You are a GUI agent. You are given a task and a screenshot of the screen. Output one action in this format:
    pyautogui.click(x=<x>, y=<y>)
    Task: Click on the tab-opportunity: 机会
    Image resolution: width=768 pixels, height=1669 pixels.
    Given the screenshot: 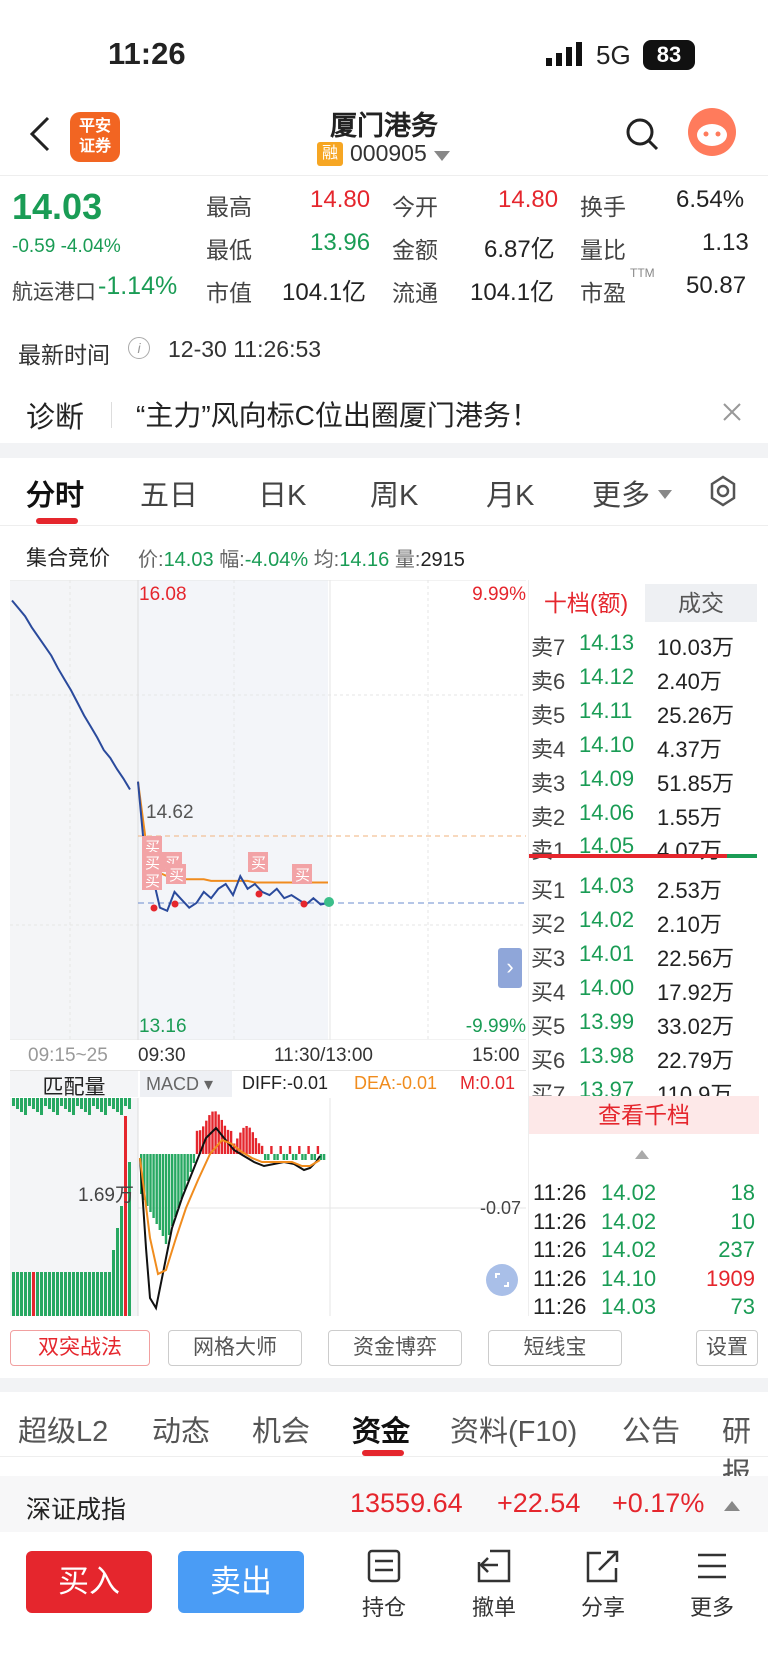 What is the action you would take?
    pyautogui.click(x=281, y=1429)
    